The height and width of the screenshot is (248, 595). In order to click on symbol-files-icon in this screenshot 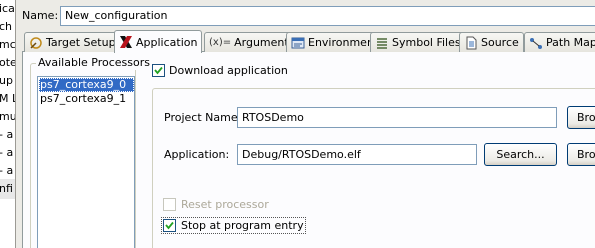, I will do `click(382, 43)`.